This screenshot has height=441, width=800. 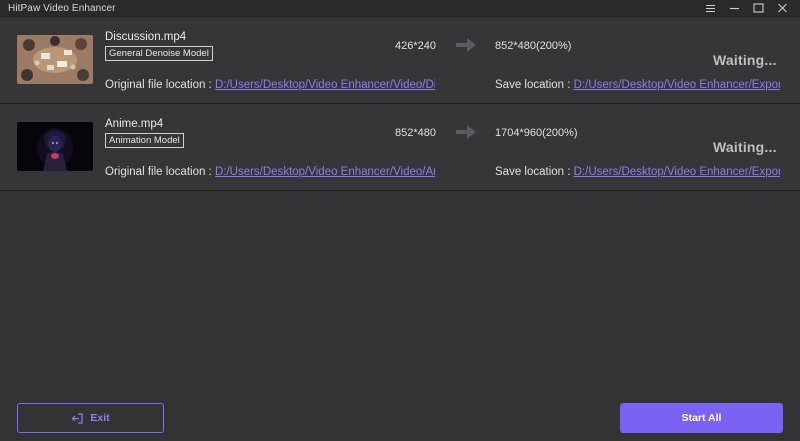 I want to click on start-all-button: Start All, so click(x=701, y=418).